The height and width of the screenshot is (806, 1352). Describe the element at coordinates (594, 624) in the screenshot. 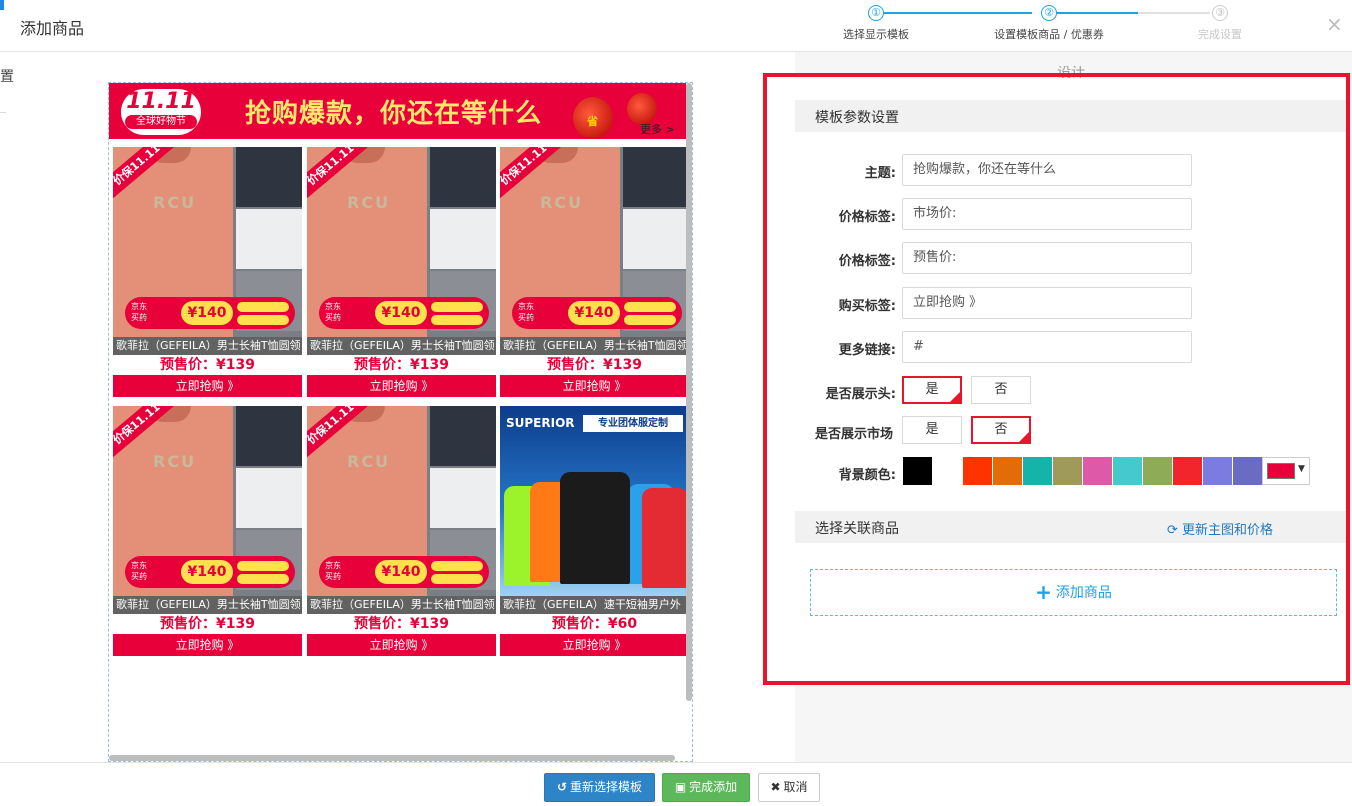

I see `product-price: 预售价：¥60` at that location.